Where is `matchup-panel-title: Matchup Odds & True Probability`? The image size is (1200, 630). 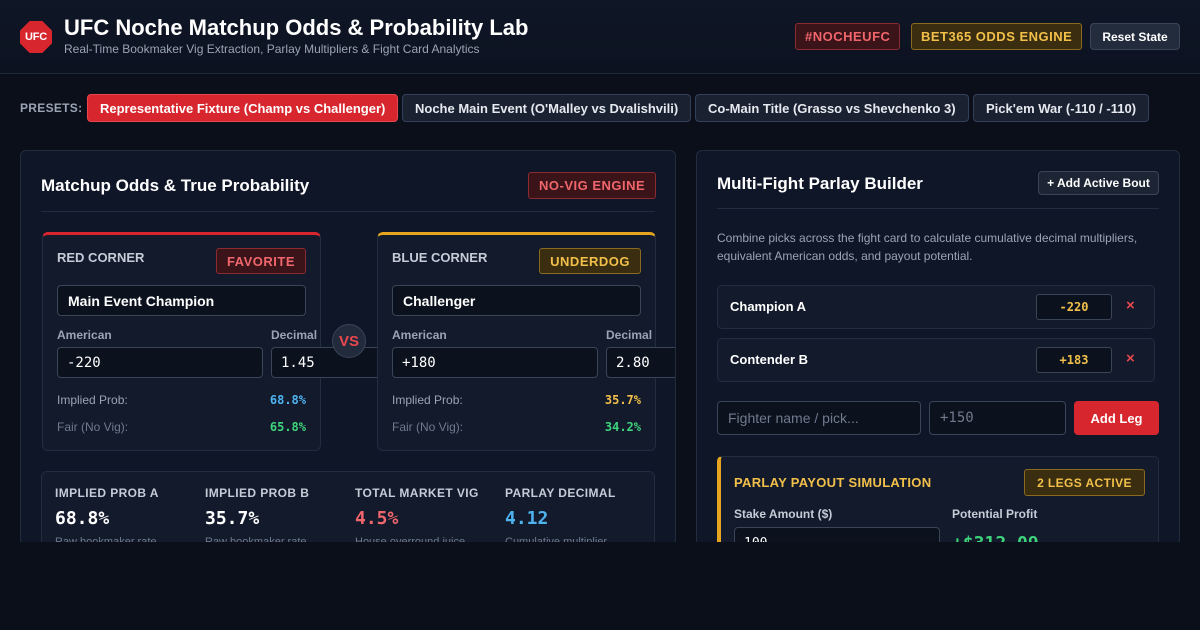
matchup-panel-title: Matchup Odds & True Probability is located at coordinates (175, 185).